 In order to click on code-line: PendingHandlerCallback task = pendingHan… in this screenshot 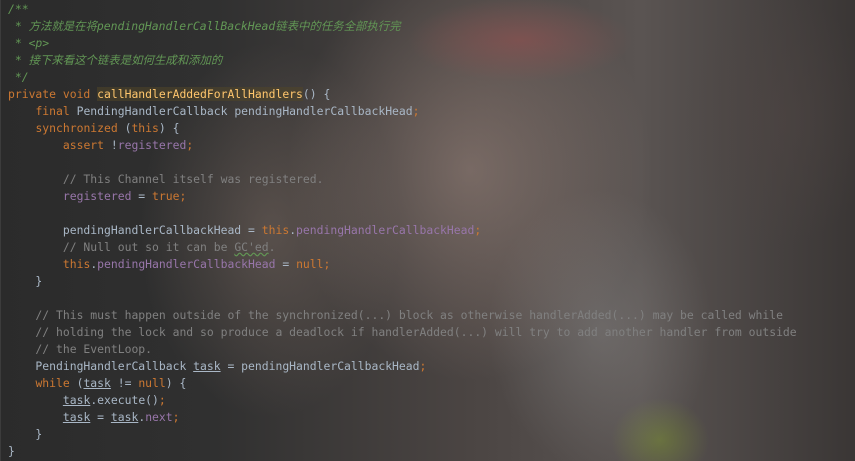, I will do `click(402, 366)`.